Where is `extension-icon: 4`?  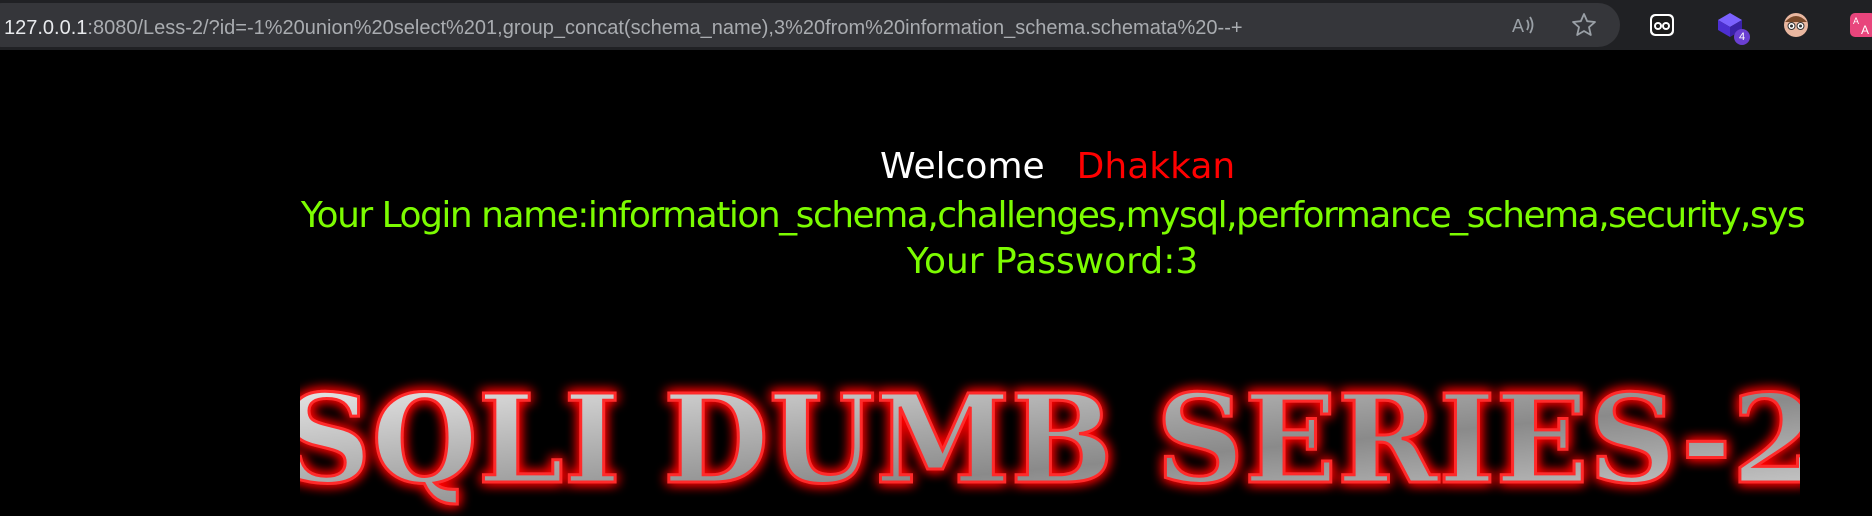 extension-icon: 4 is located at coordinates (1732, 27).